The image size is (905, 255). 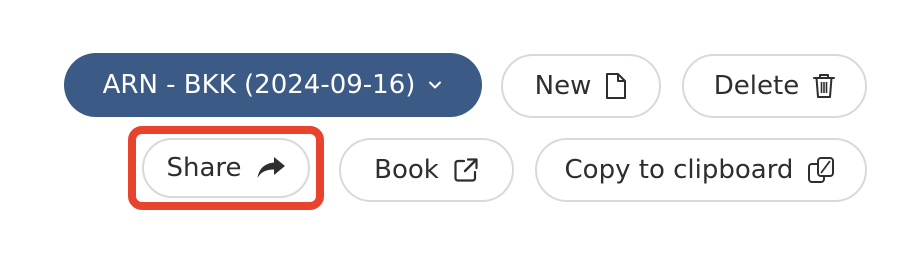 I want to click on route-selector-label: ARN - BKK (2024-09-16), so click(x=259, y=85).